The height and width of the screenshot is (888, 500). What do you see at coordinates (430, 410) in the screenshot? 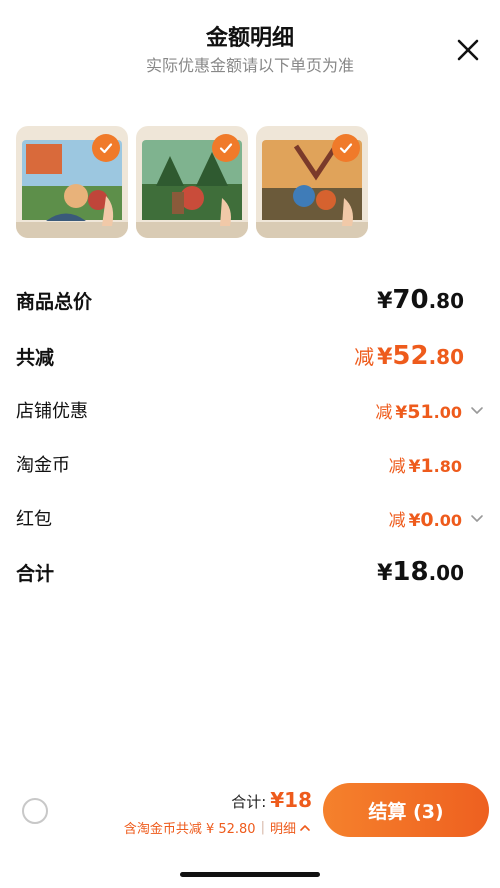
I see `shop-discount-value: 减 ¥ 51 .00` at bounding box center [430, 410].